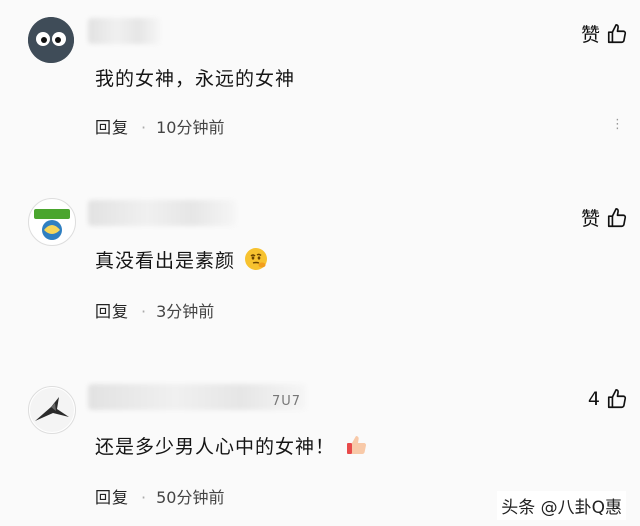 The height and width of the screenshot is (526, 640). What do you see at coordinates (215, 447) in the screenshot?
I see `comment-text: 还是多少男人心中的女神！` at bounding box center [215, 447].